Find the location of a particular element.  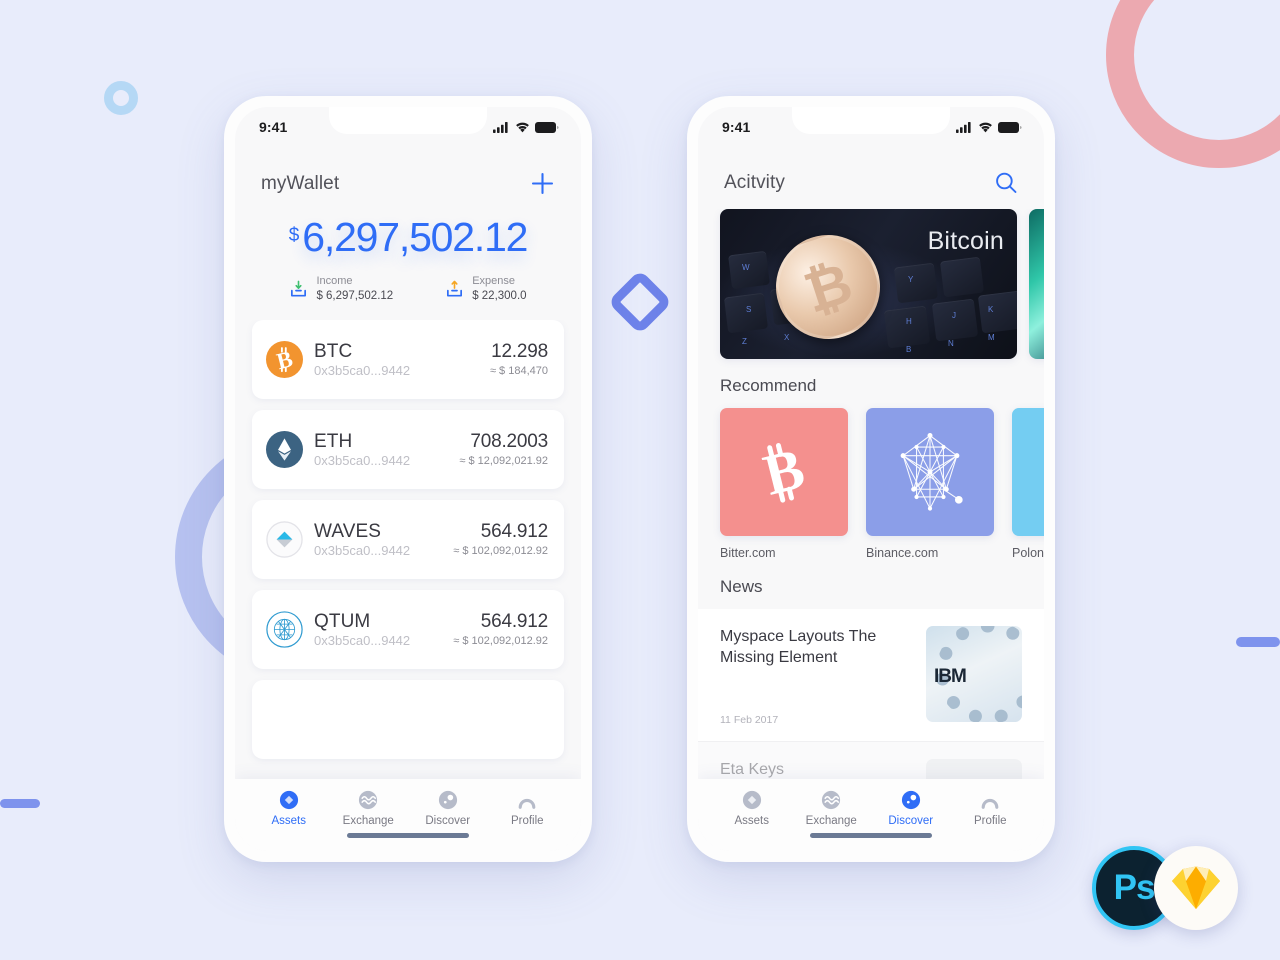

news-section-title: News is located at coordinates (741, 586).